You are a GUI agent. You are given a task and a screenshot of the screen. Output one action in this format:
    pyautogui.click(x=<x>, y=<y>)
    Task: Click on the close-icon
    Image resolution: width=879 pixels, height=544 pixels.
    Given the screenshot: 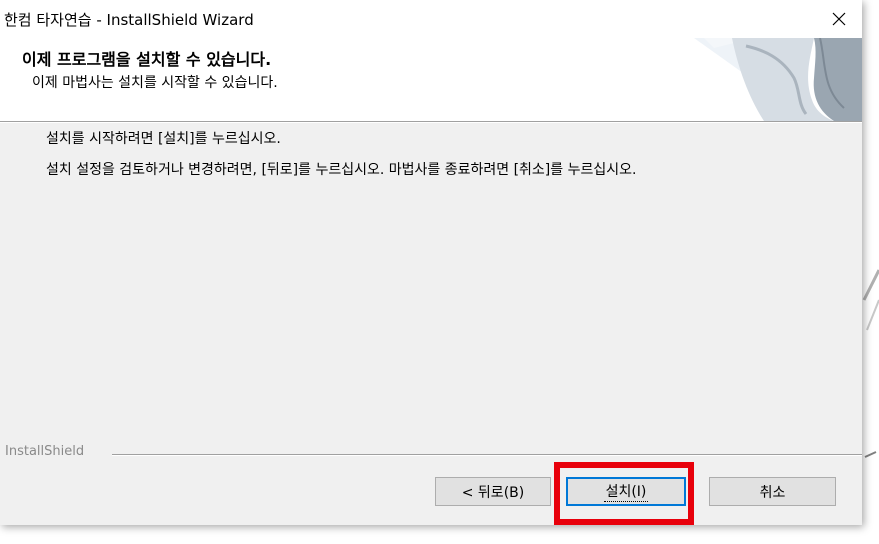 What is the action you would take?
    pyautogui.click(x=839, y=19)
    